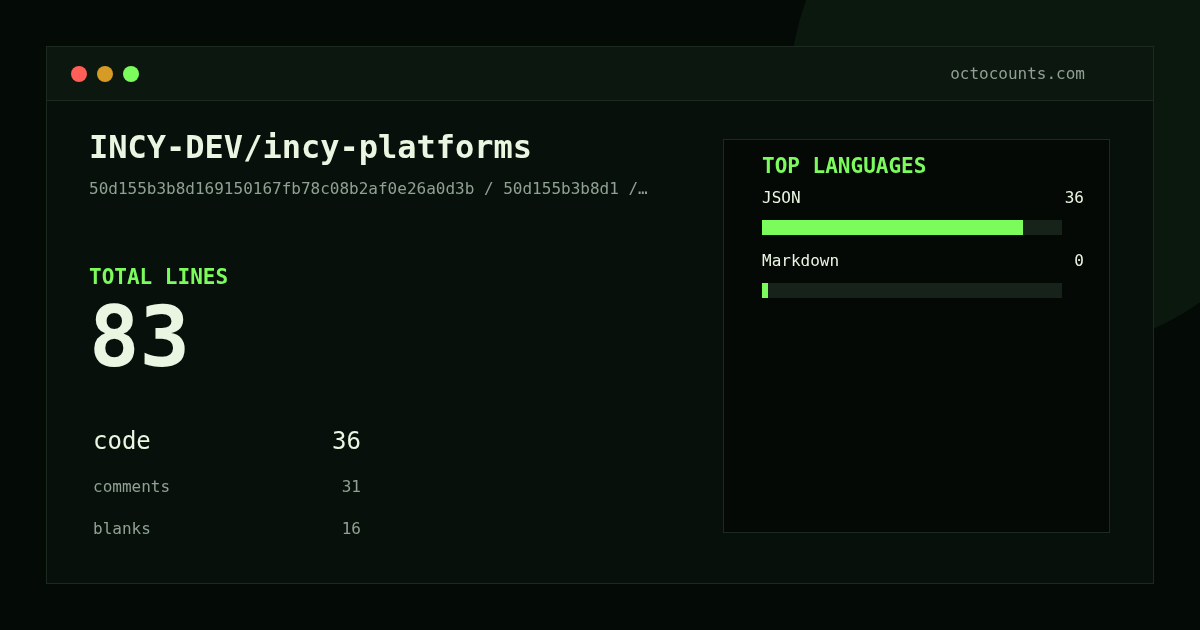 This screenshot has height=630, width=1200. I want to click on total-lines-label: TOTAL LINES, so click(159, 277).